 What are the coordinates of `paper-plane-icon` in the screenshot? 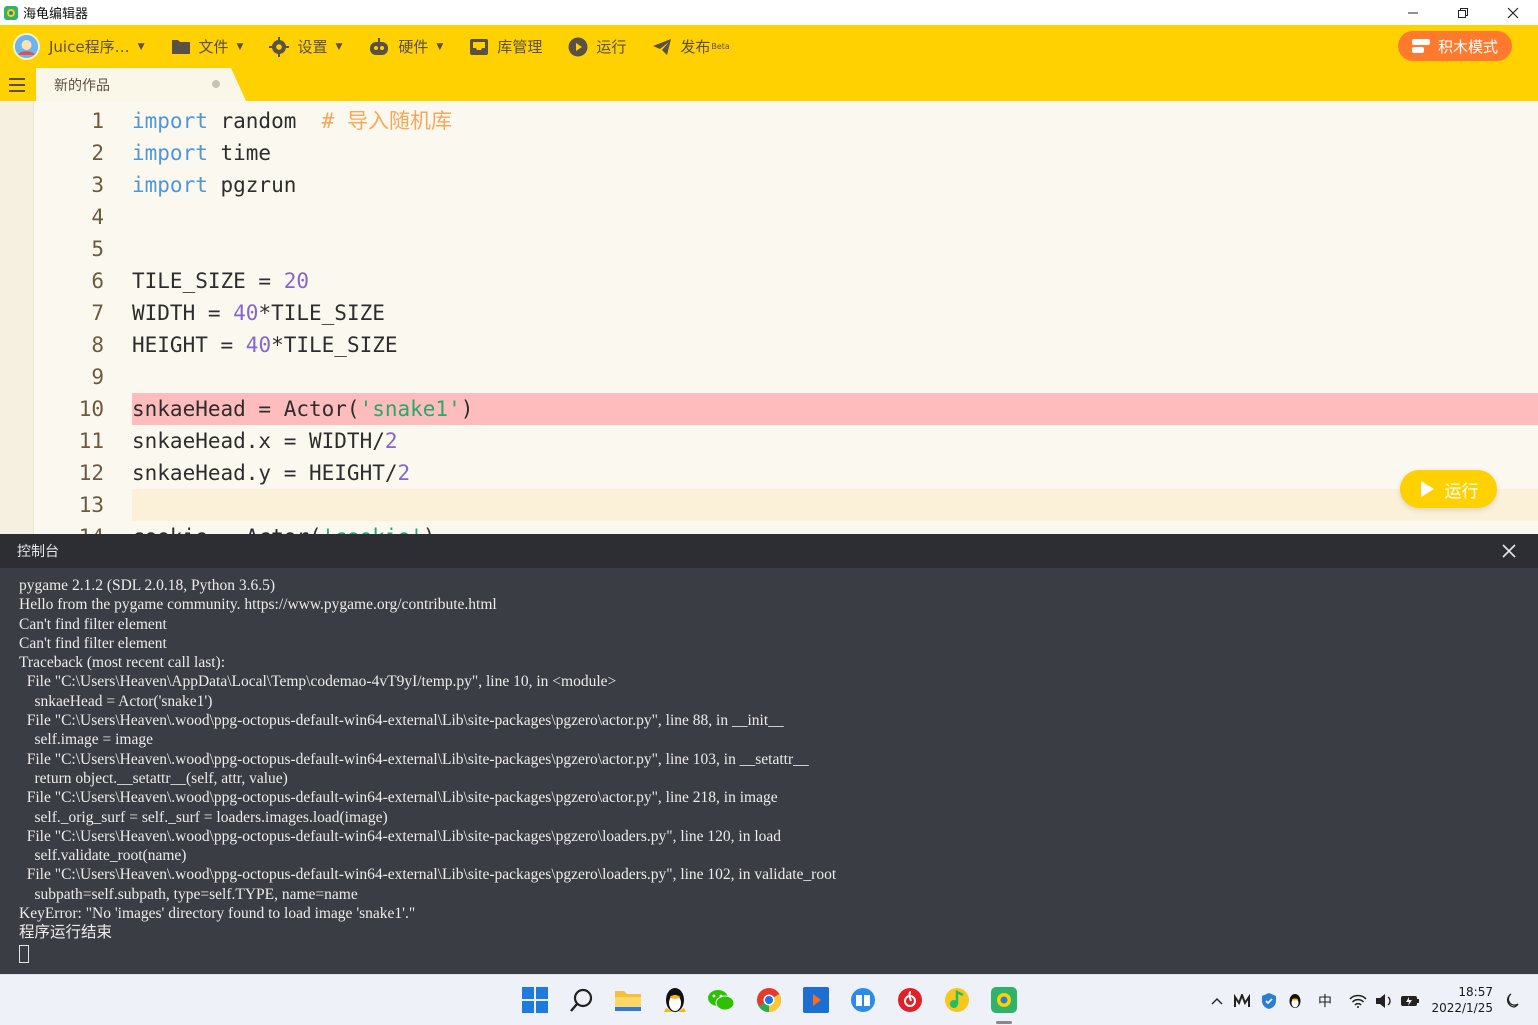 It's located at (662, 46).